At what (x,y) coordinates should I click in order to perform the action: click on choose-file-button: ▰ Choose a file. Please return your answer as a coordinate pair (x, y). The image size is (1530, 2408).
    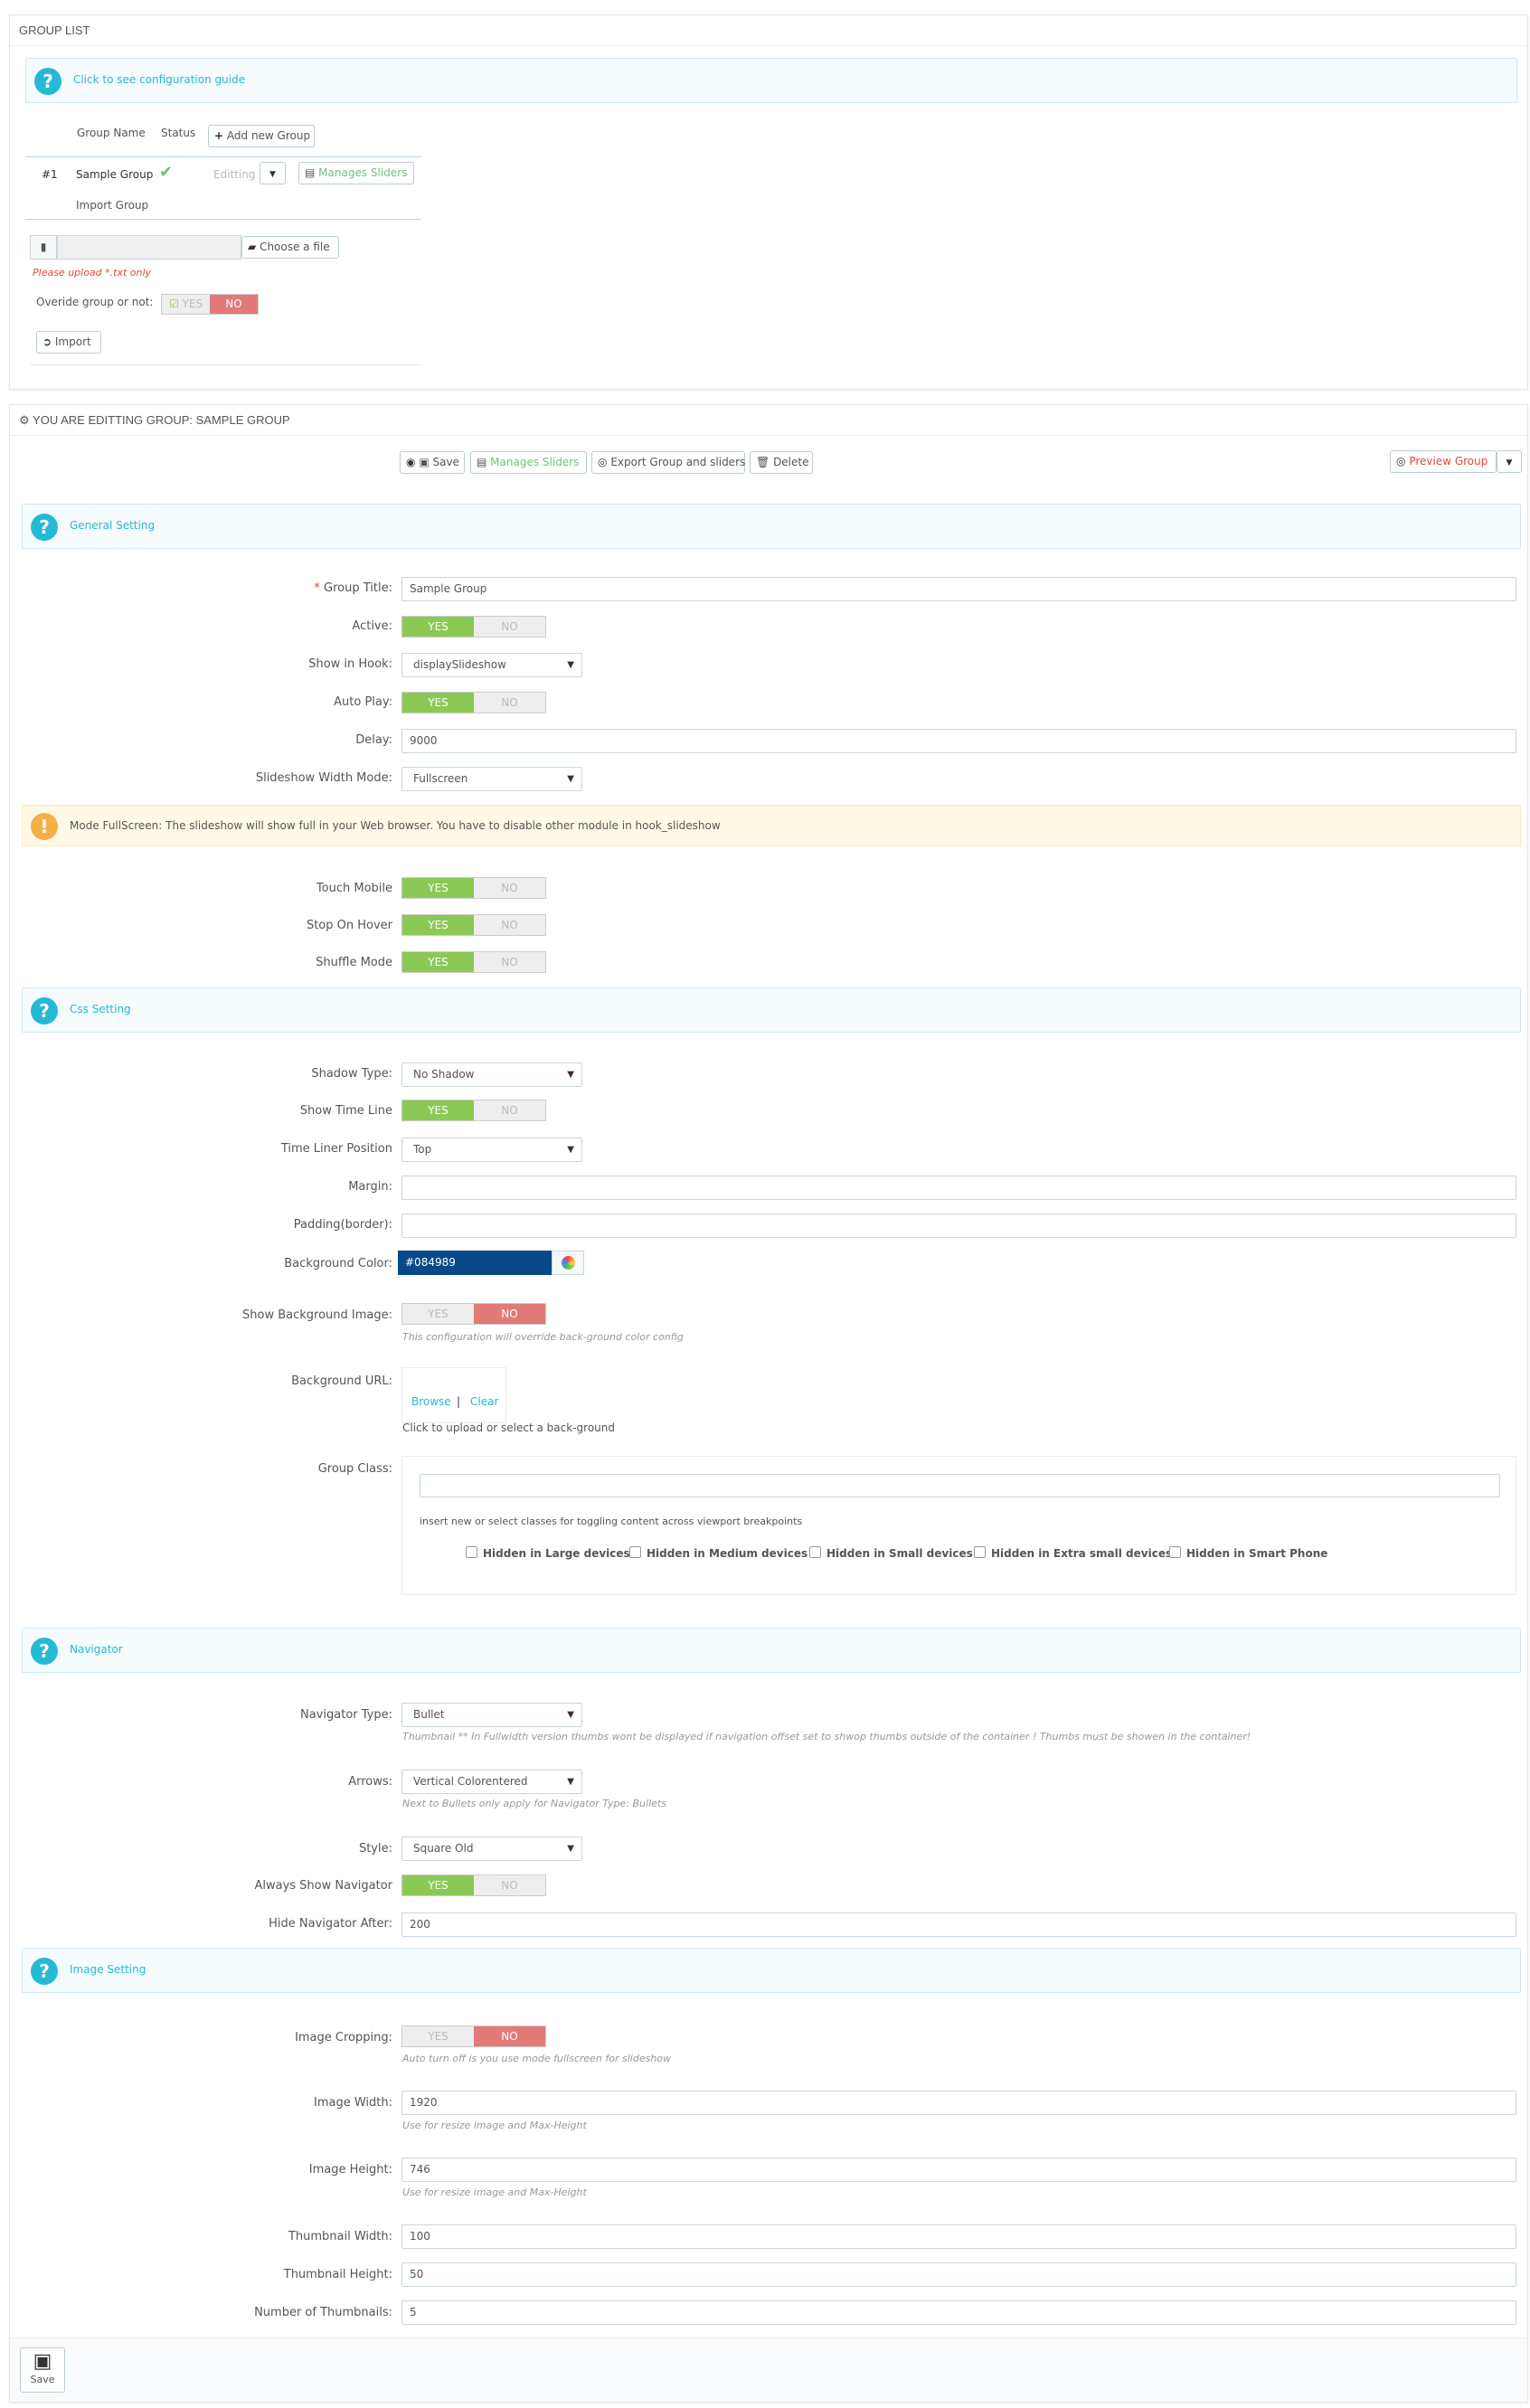
    Looking at the image, I should click on (290, 247).